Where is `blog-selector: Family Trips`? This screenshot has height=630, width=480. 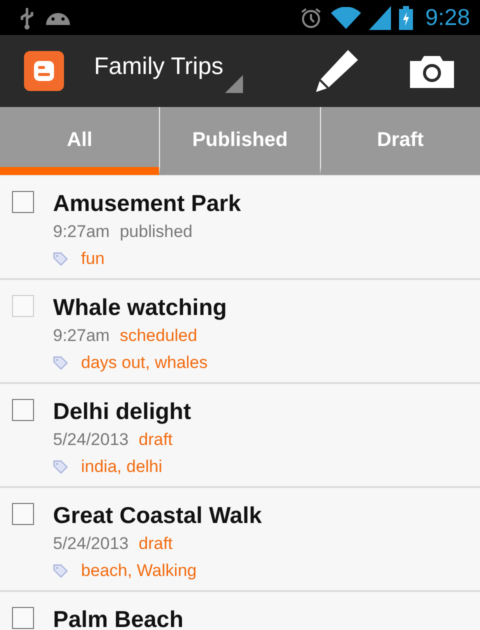 blog-selector: Family Trips is located at coordinates (169, 71).